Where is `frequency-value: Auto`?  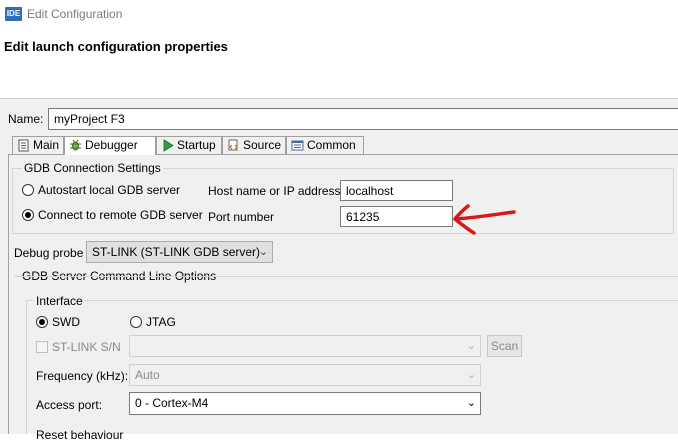
frequency-value: Auto is located at coordinates (147, 375).